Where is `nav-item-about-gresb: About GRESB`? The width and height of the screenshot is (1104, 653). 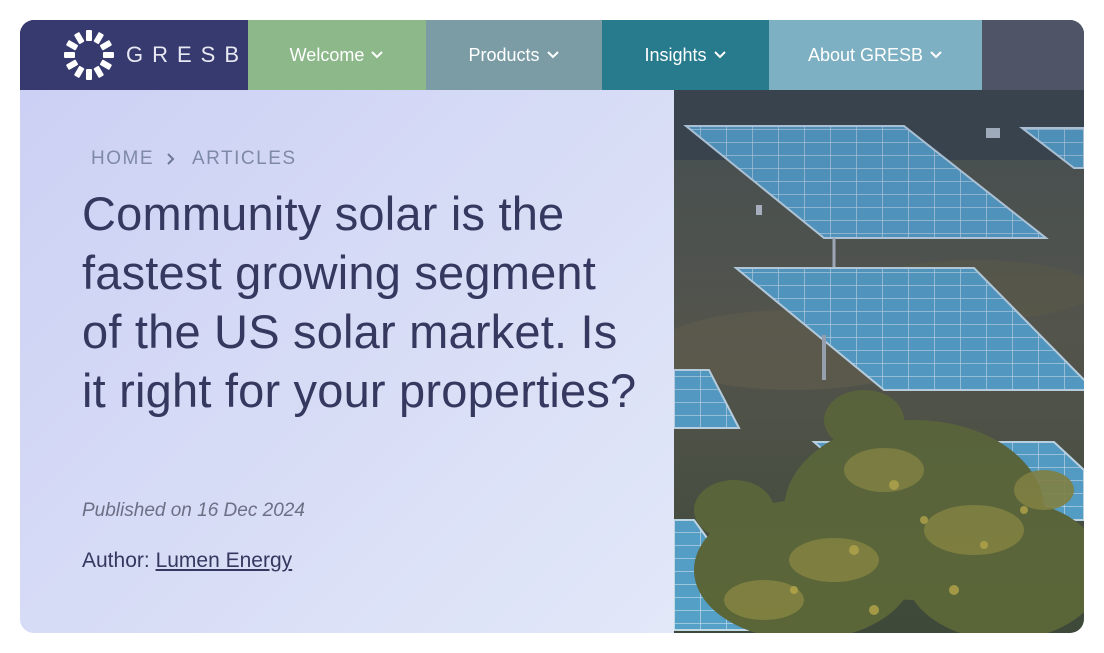 nav-item-about-gresb: About GRESB is located at coordinates (875, 55).